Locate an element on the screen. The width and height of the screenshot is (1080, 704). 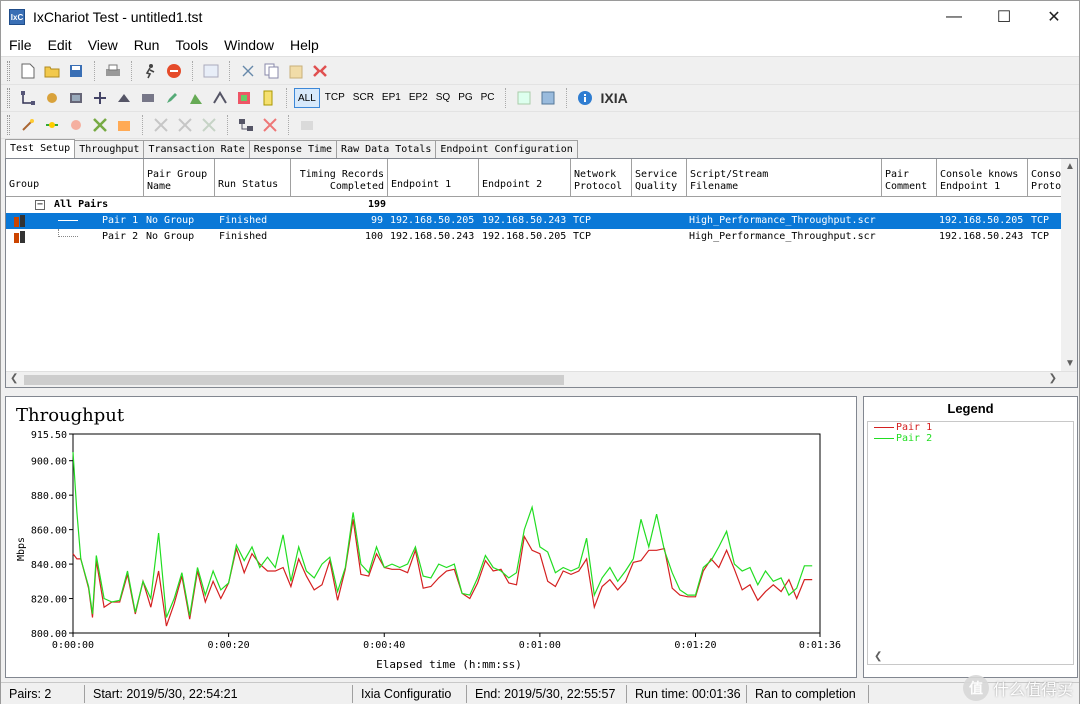
scroll-up-arrow-icon: ▲ is located at coordinates (1070, 166).